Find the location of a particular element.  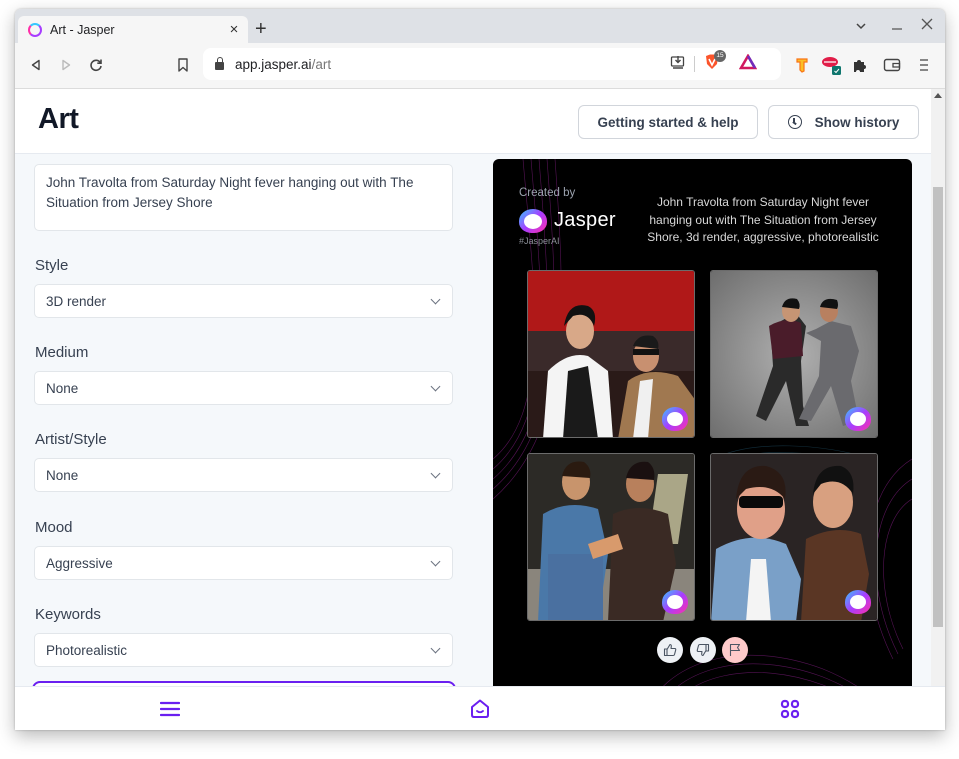

forward-icon is located at coordinates (66, 65).